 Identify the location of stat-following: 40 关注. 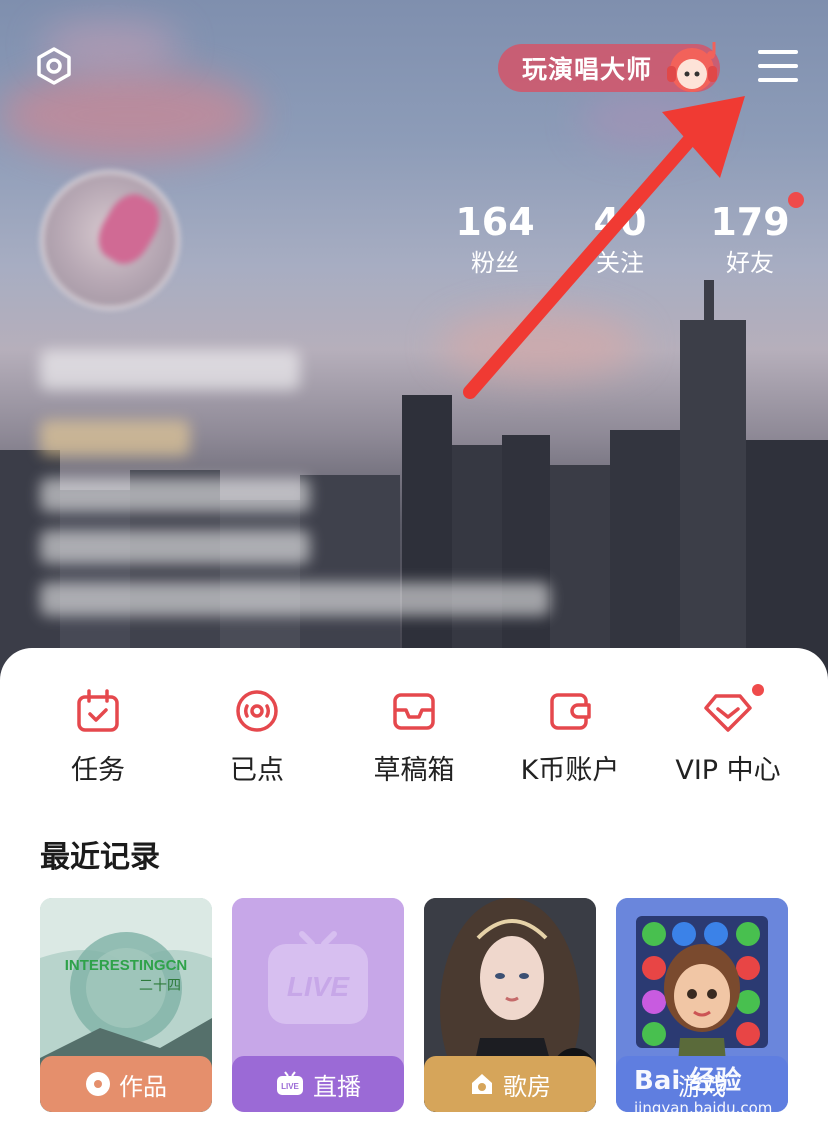
(620, 239).